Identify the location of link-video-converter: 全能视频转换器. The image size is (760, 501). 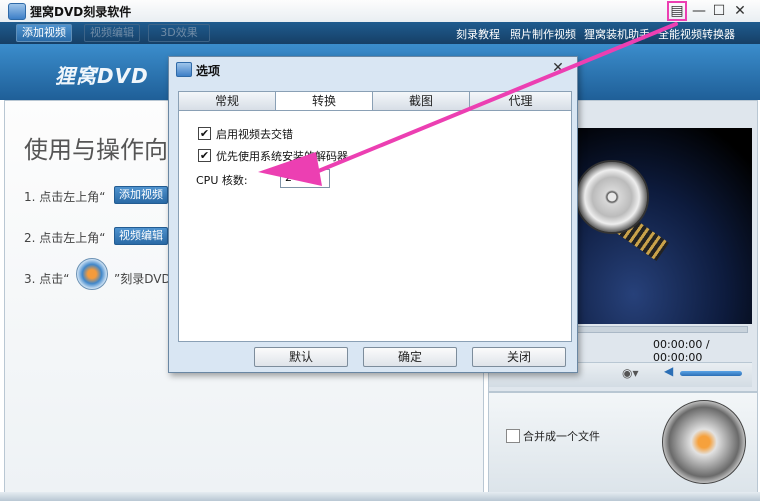
(696, 34).